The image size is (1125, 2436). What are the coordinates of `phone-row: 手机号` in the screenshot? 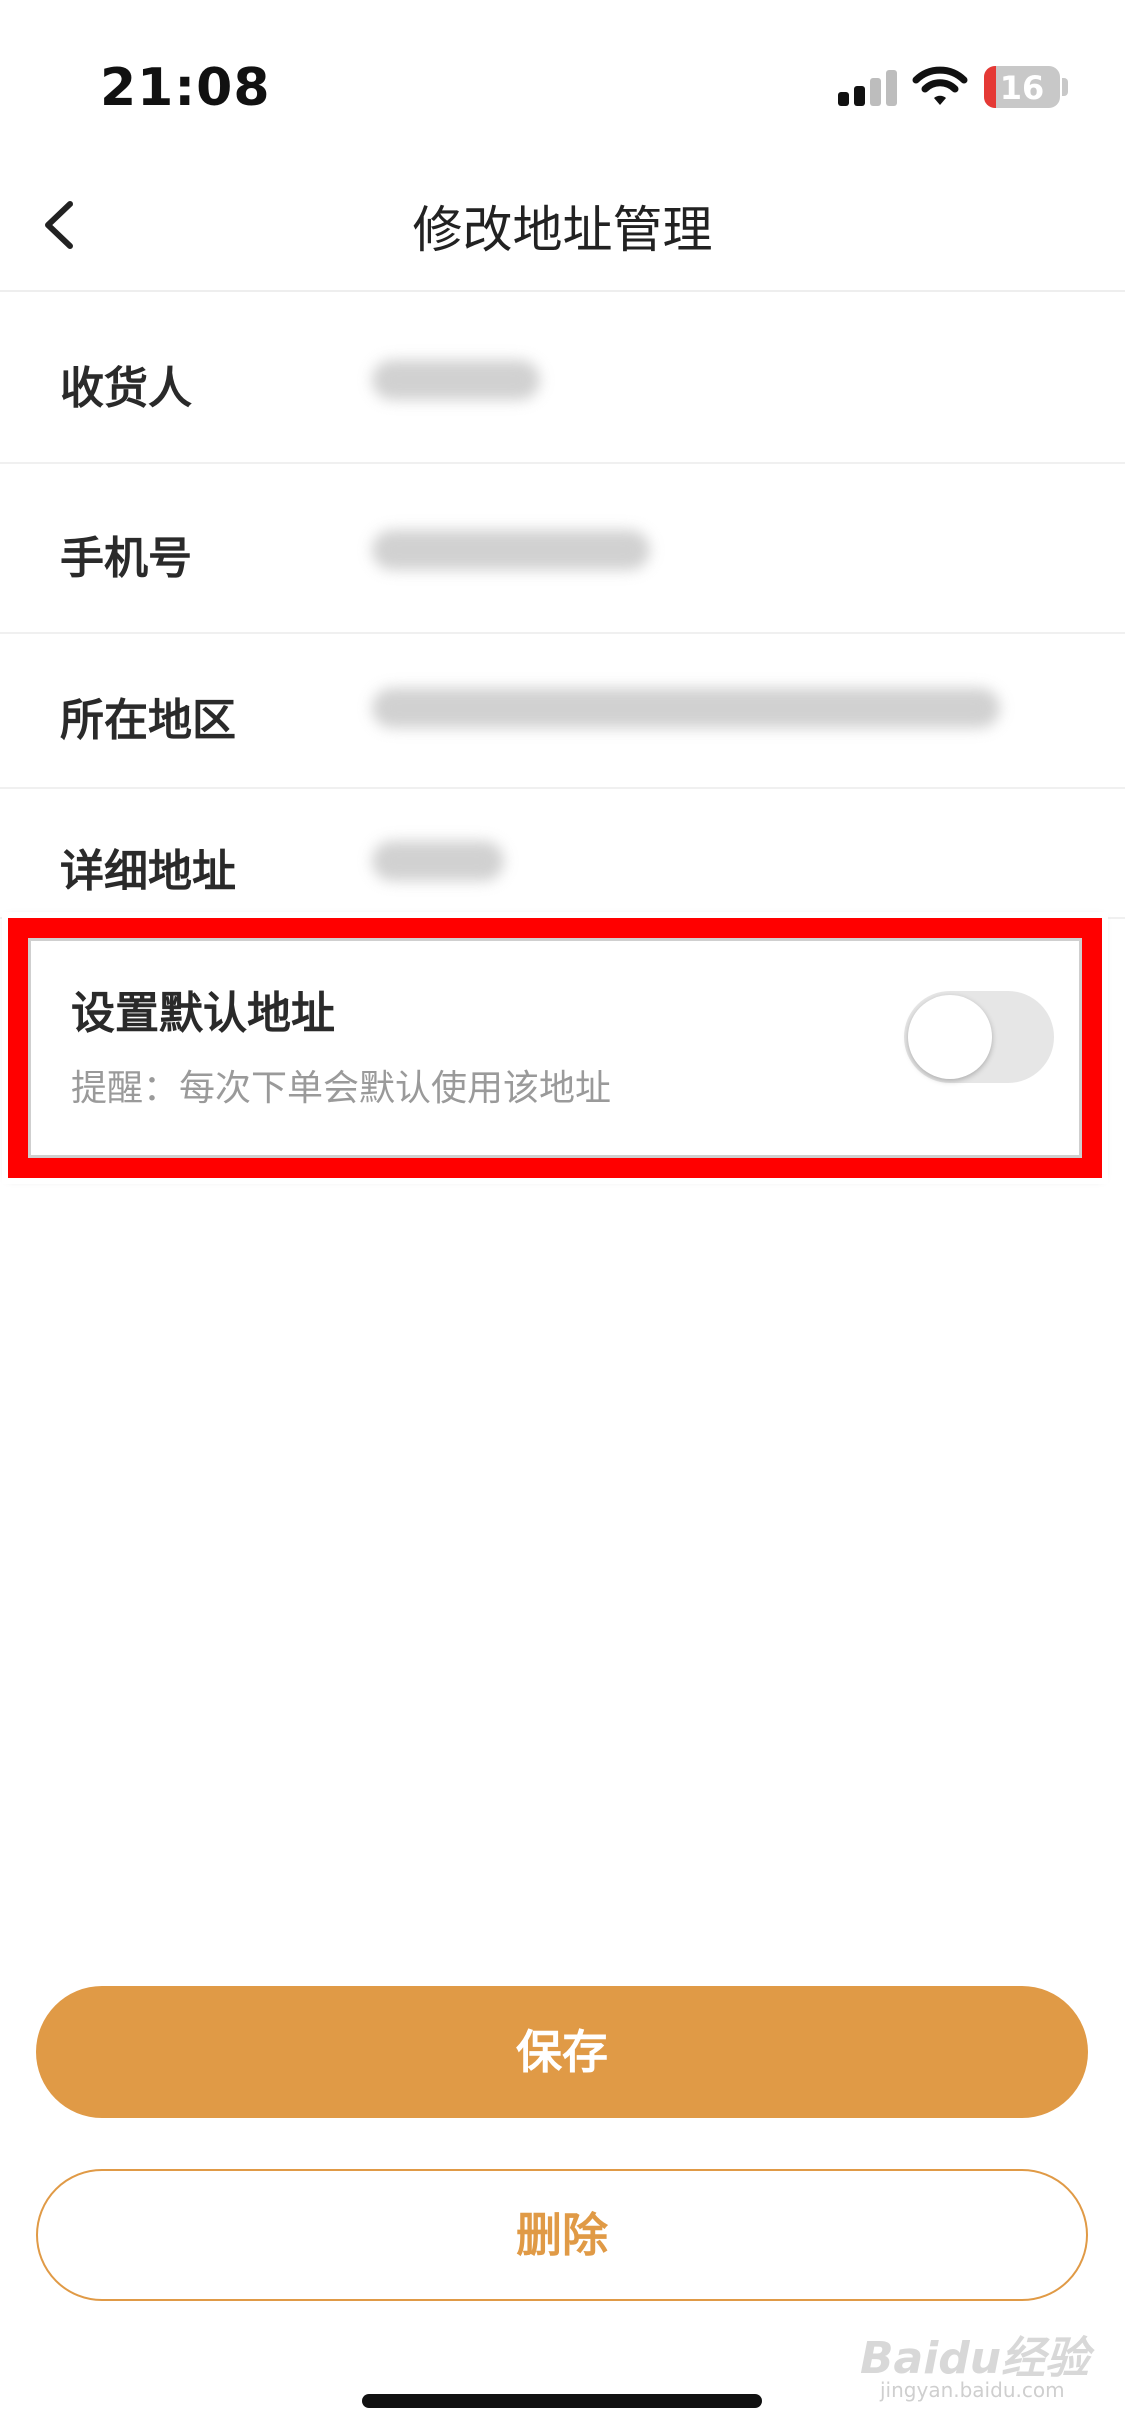 It's located at (562, 549).